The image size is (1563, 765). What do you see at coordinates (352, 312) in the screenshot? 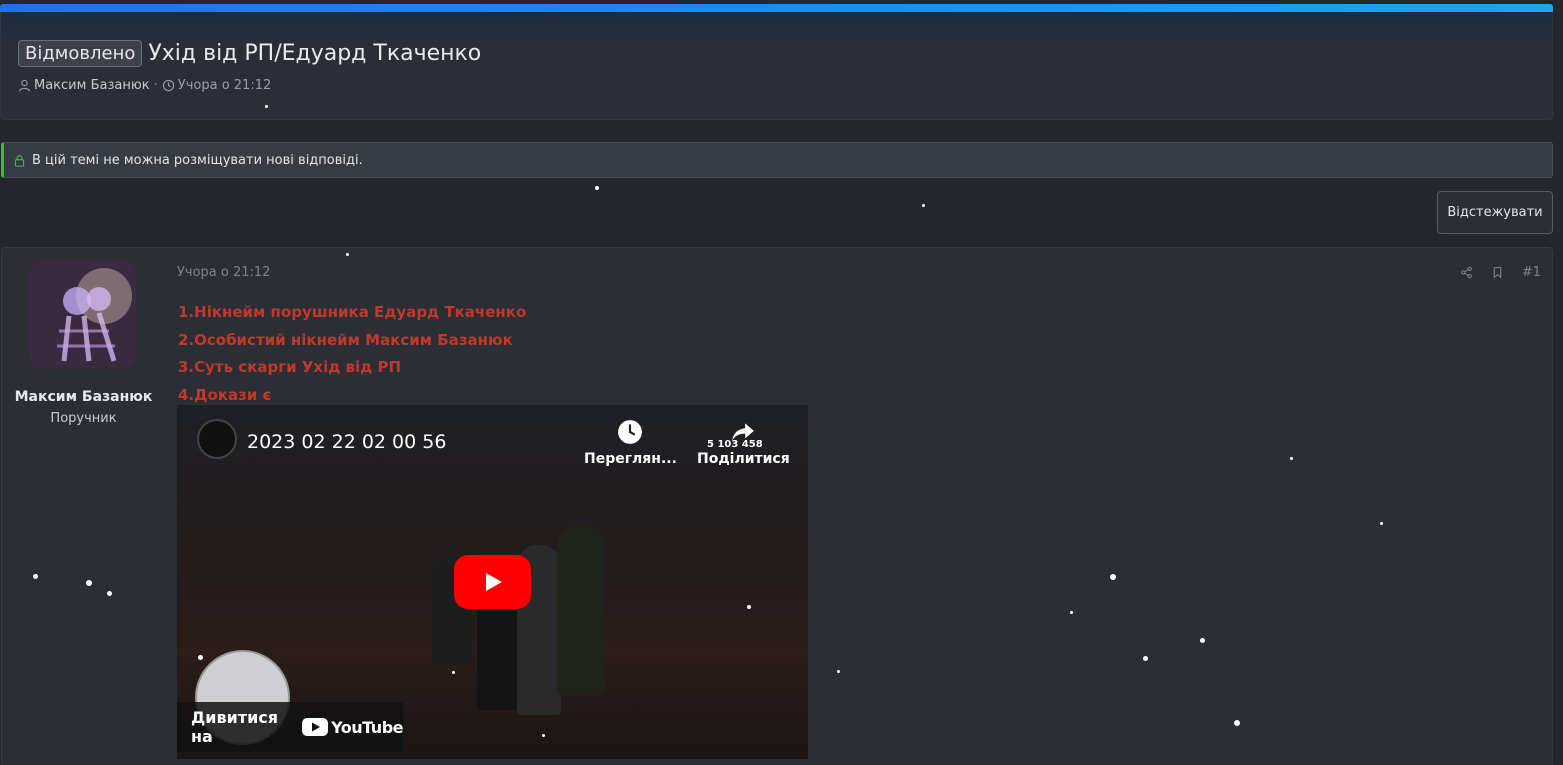
I see `post-line: 1.Нікнейм порушника Едуард Ткаченко` at bounding box center [352, 312].